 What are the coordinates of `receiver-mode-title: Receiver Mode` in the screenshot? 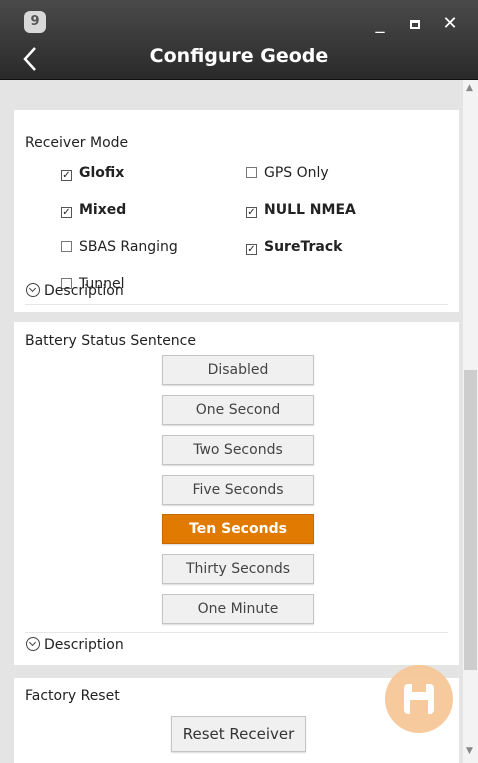 It's located at (77, 143).